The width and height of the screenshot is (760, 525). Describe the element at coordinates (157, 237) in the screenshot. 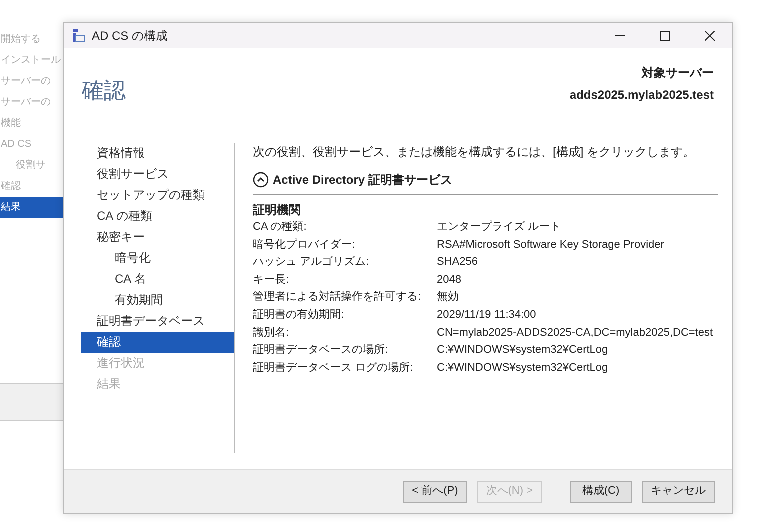

I see `wizard-step: 秘密キー` at that location.